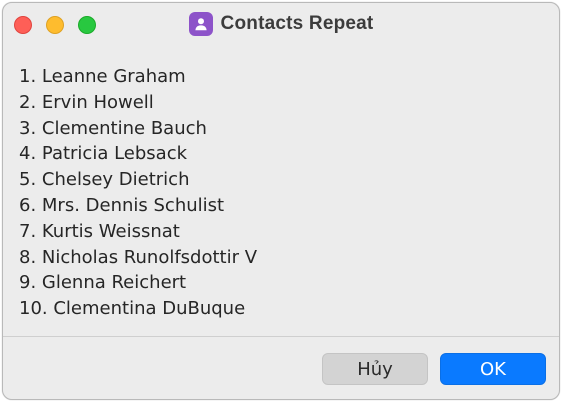 The height and width of the screenshot is (404, 564). What do you see at coordinates (138, 257) in the screenshot?
I see `list-item: 8. Nicholas Runolfsdottir V` at bounding box center [138, 257].